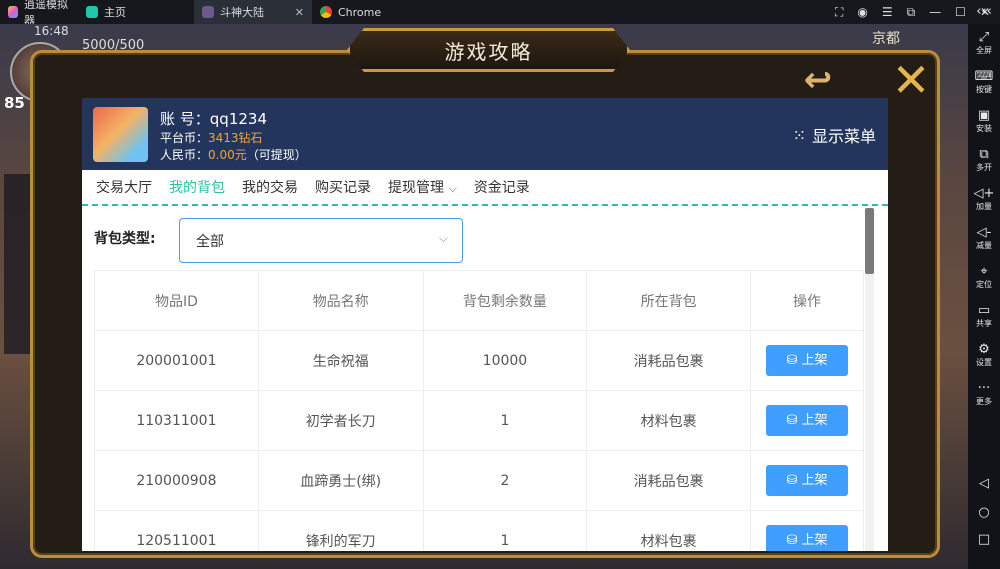  What do you see at coordinates (117, 187) in the screenshot?
I see `tab-trade-hall: 交易大厅` at bounding box center [117, 187].